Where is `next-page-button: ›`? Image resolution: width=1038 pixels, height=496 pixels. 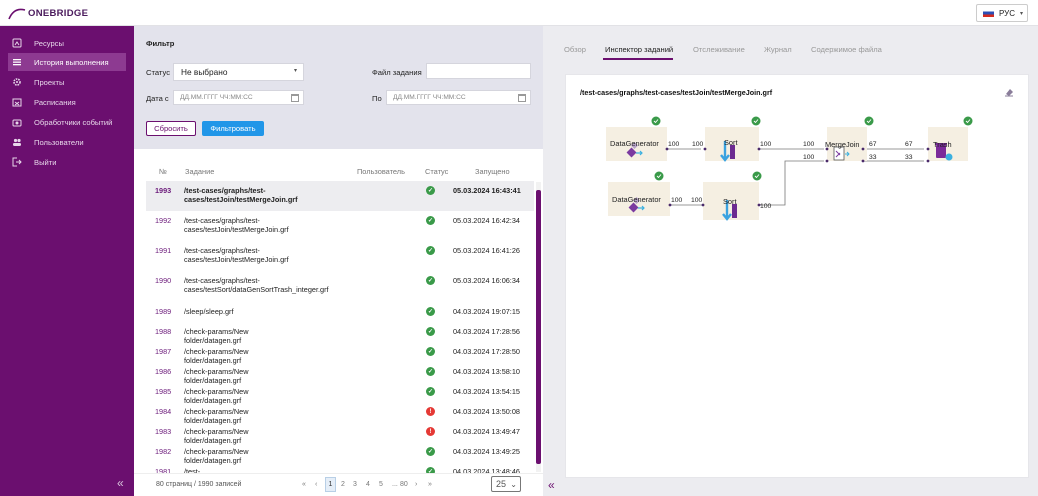 next-page-button: › is located at coordinates (416, 484).